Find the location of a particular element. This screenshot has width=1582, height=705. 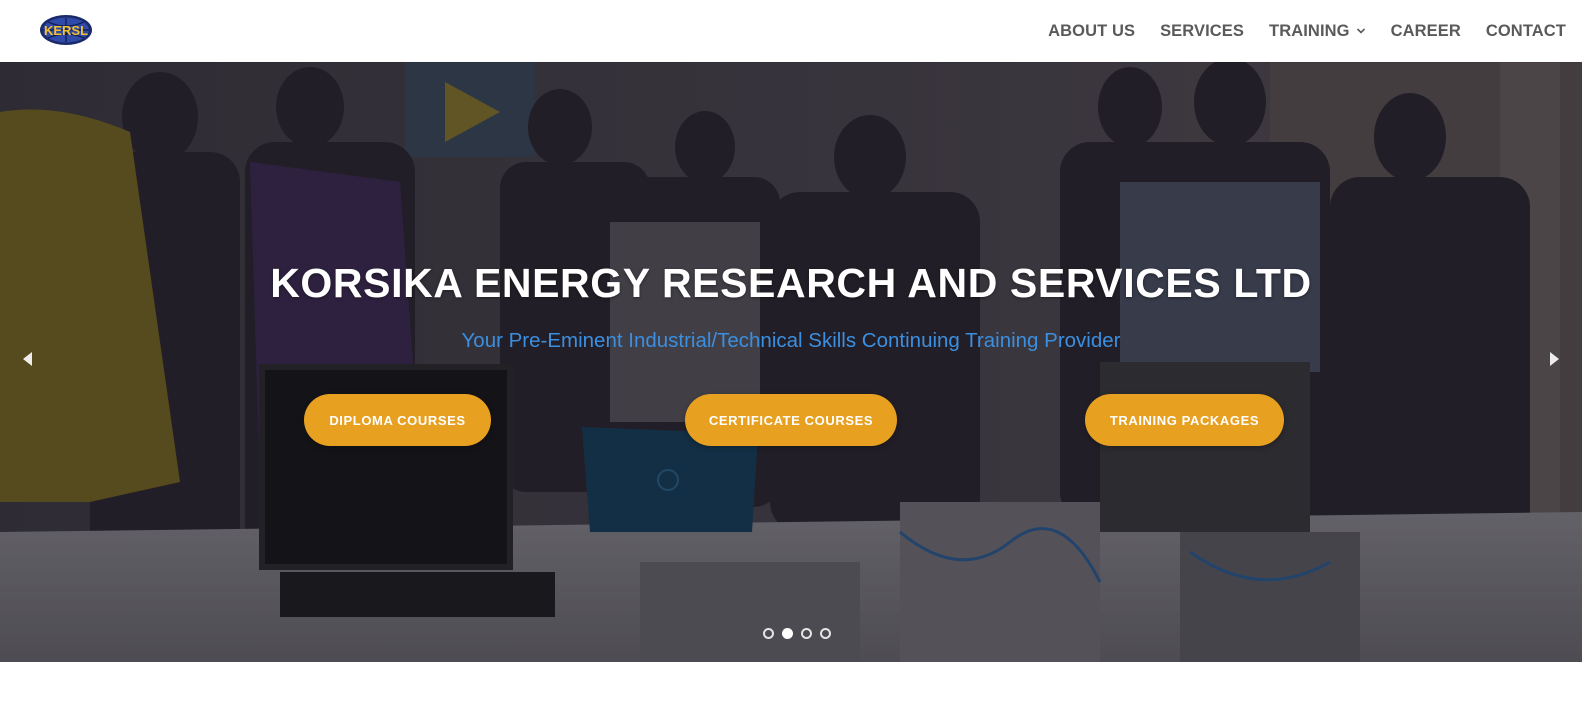

diploma-courses-label: DIPLOMA COURSES is located at coordinates (397, 420).